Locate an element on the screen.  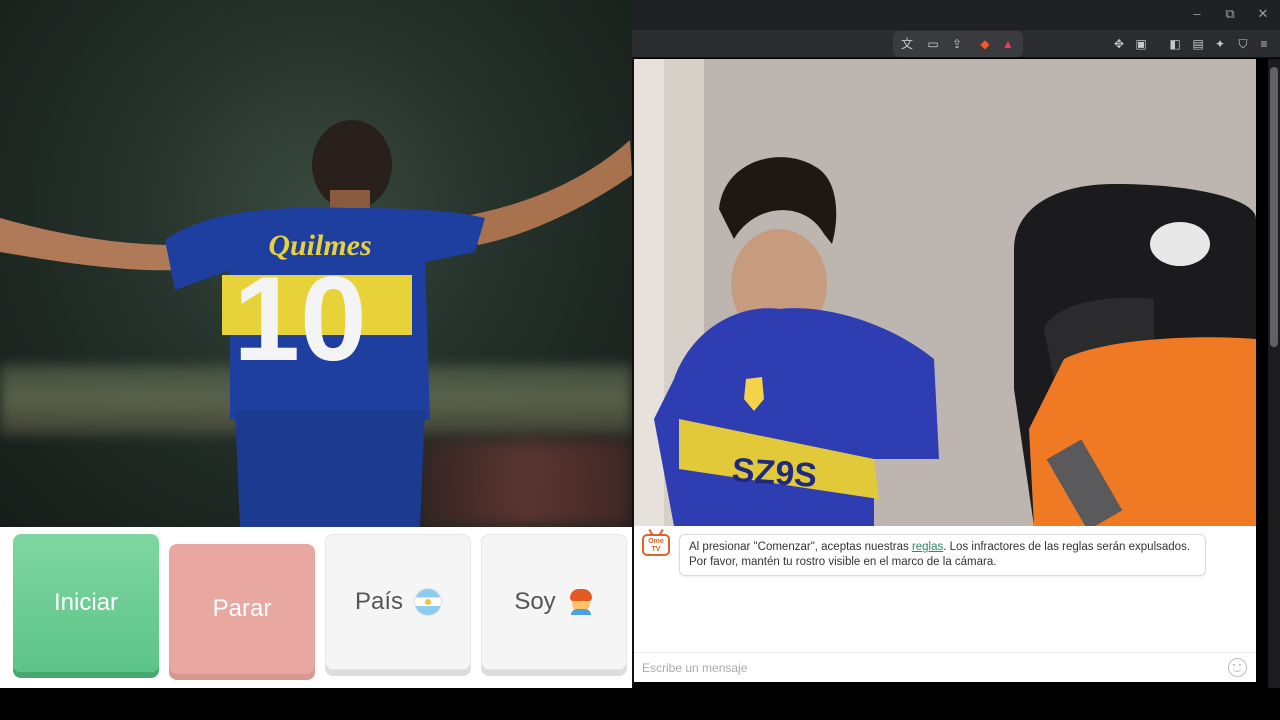
gender-button-label: Soy is located at coordinates (535, 601).